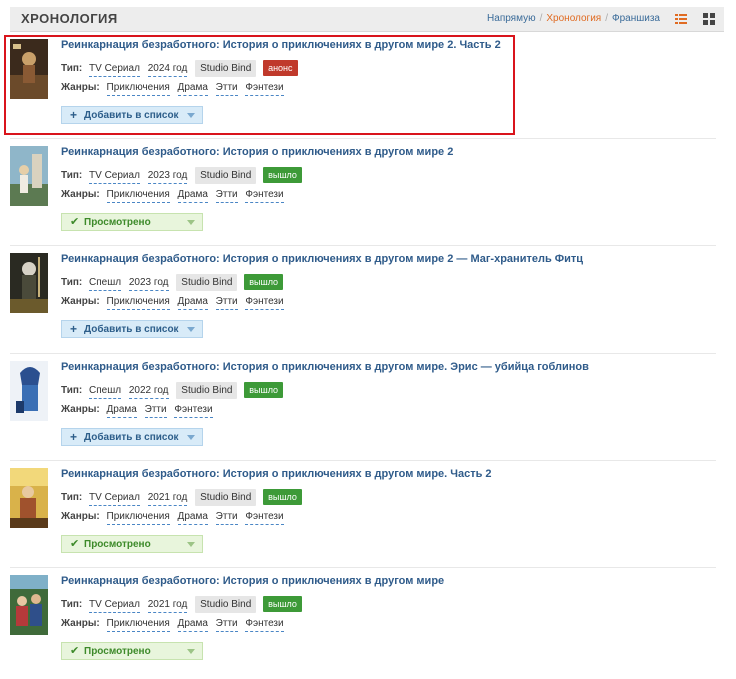 The width and height of the screenshot is (736, 679). I want to click on year-link: 2022 год, so click(148, 392).